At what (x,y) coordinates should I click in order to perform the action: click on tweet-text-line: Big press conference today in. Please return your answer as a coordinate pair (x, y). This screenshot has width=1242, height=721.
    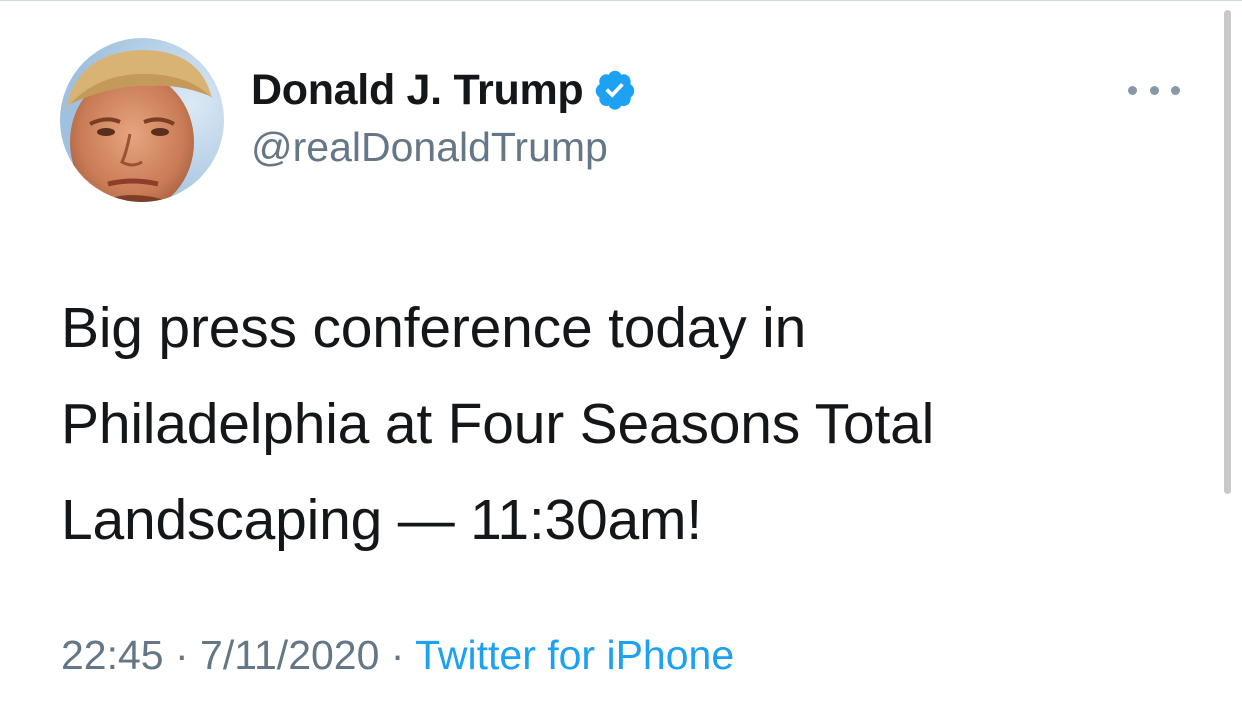
    Looking at the image, I should click on (434, 328).